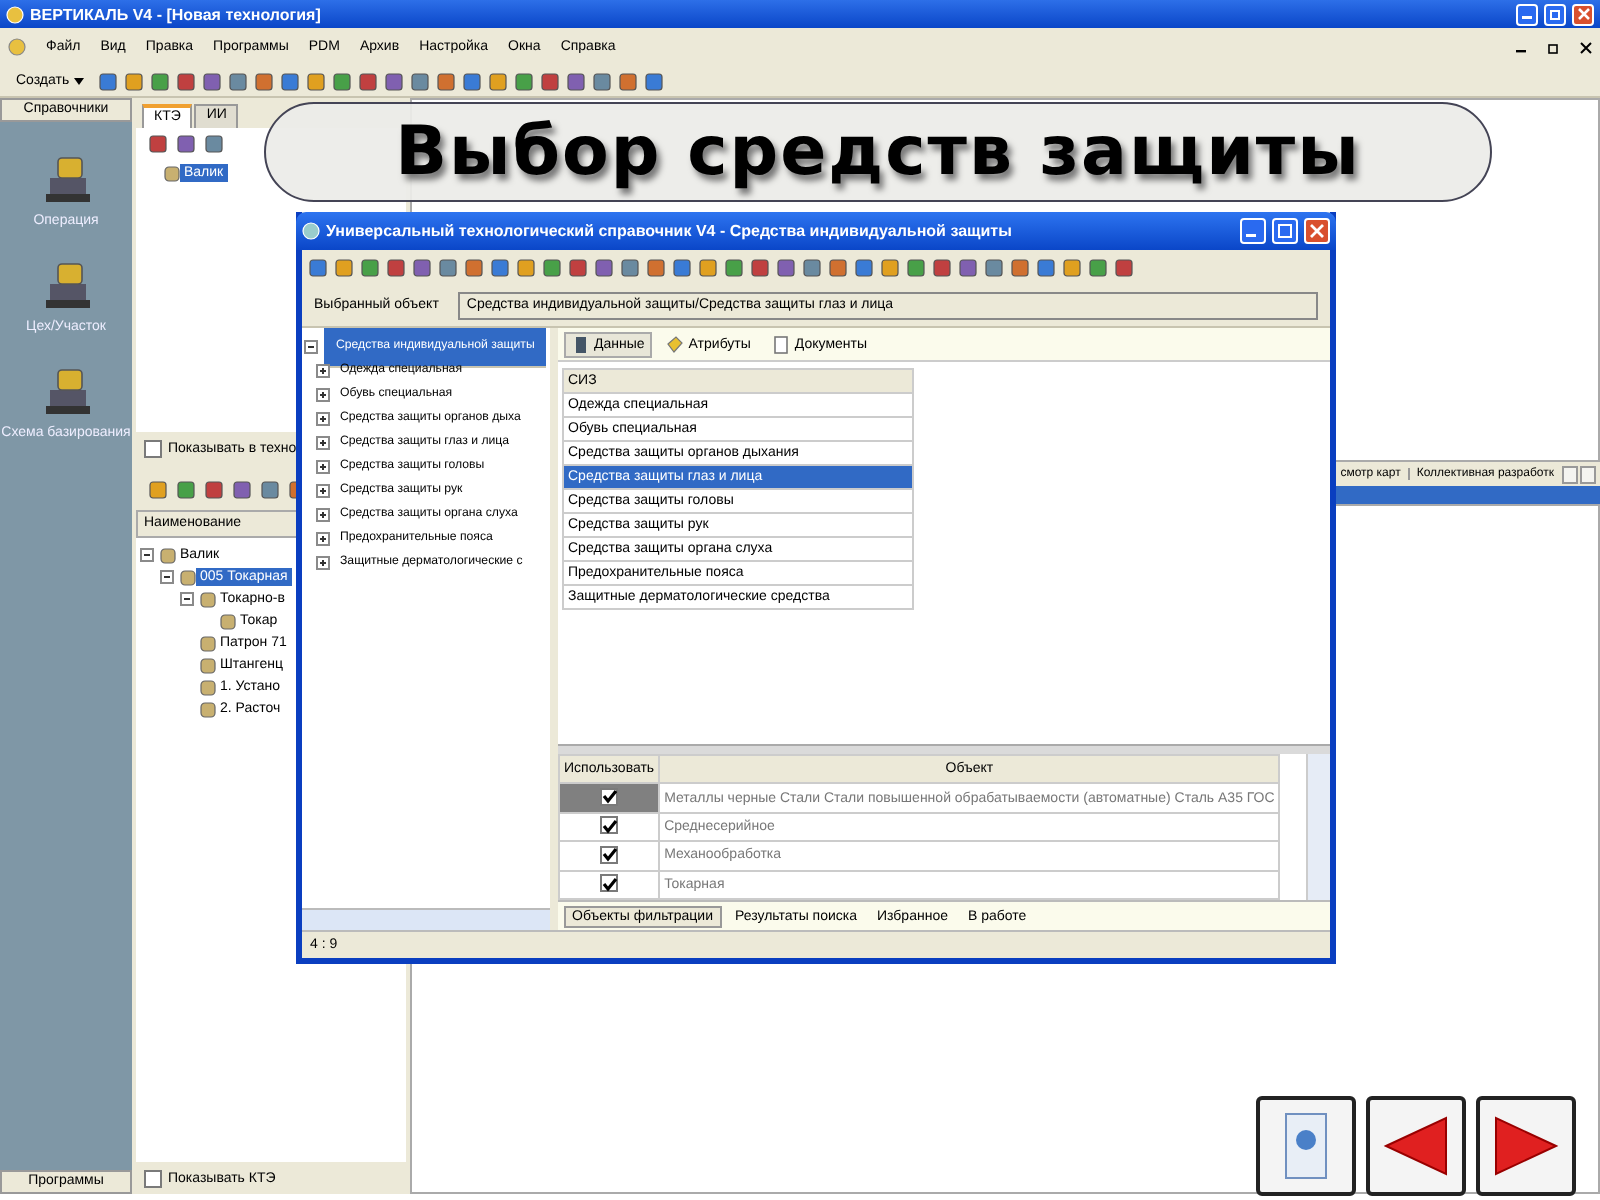 Image resolution: width=1600 pixels, height=1200 pixels. Describe the element at coordinates (176, 14) in the screenshot. I see `window-title: ВЕРТИКАЛЬ V4 - [Новая технология]` at that location.